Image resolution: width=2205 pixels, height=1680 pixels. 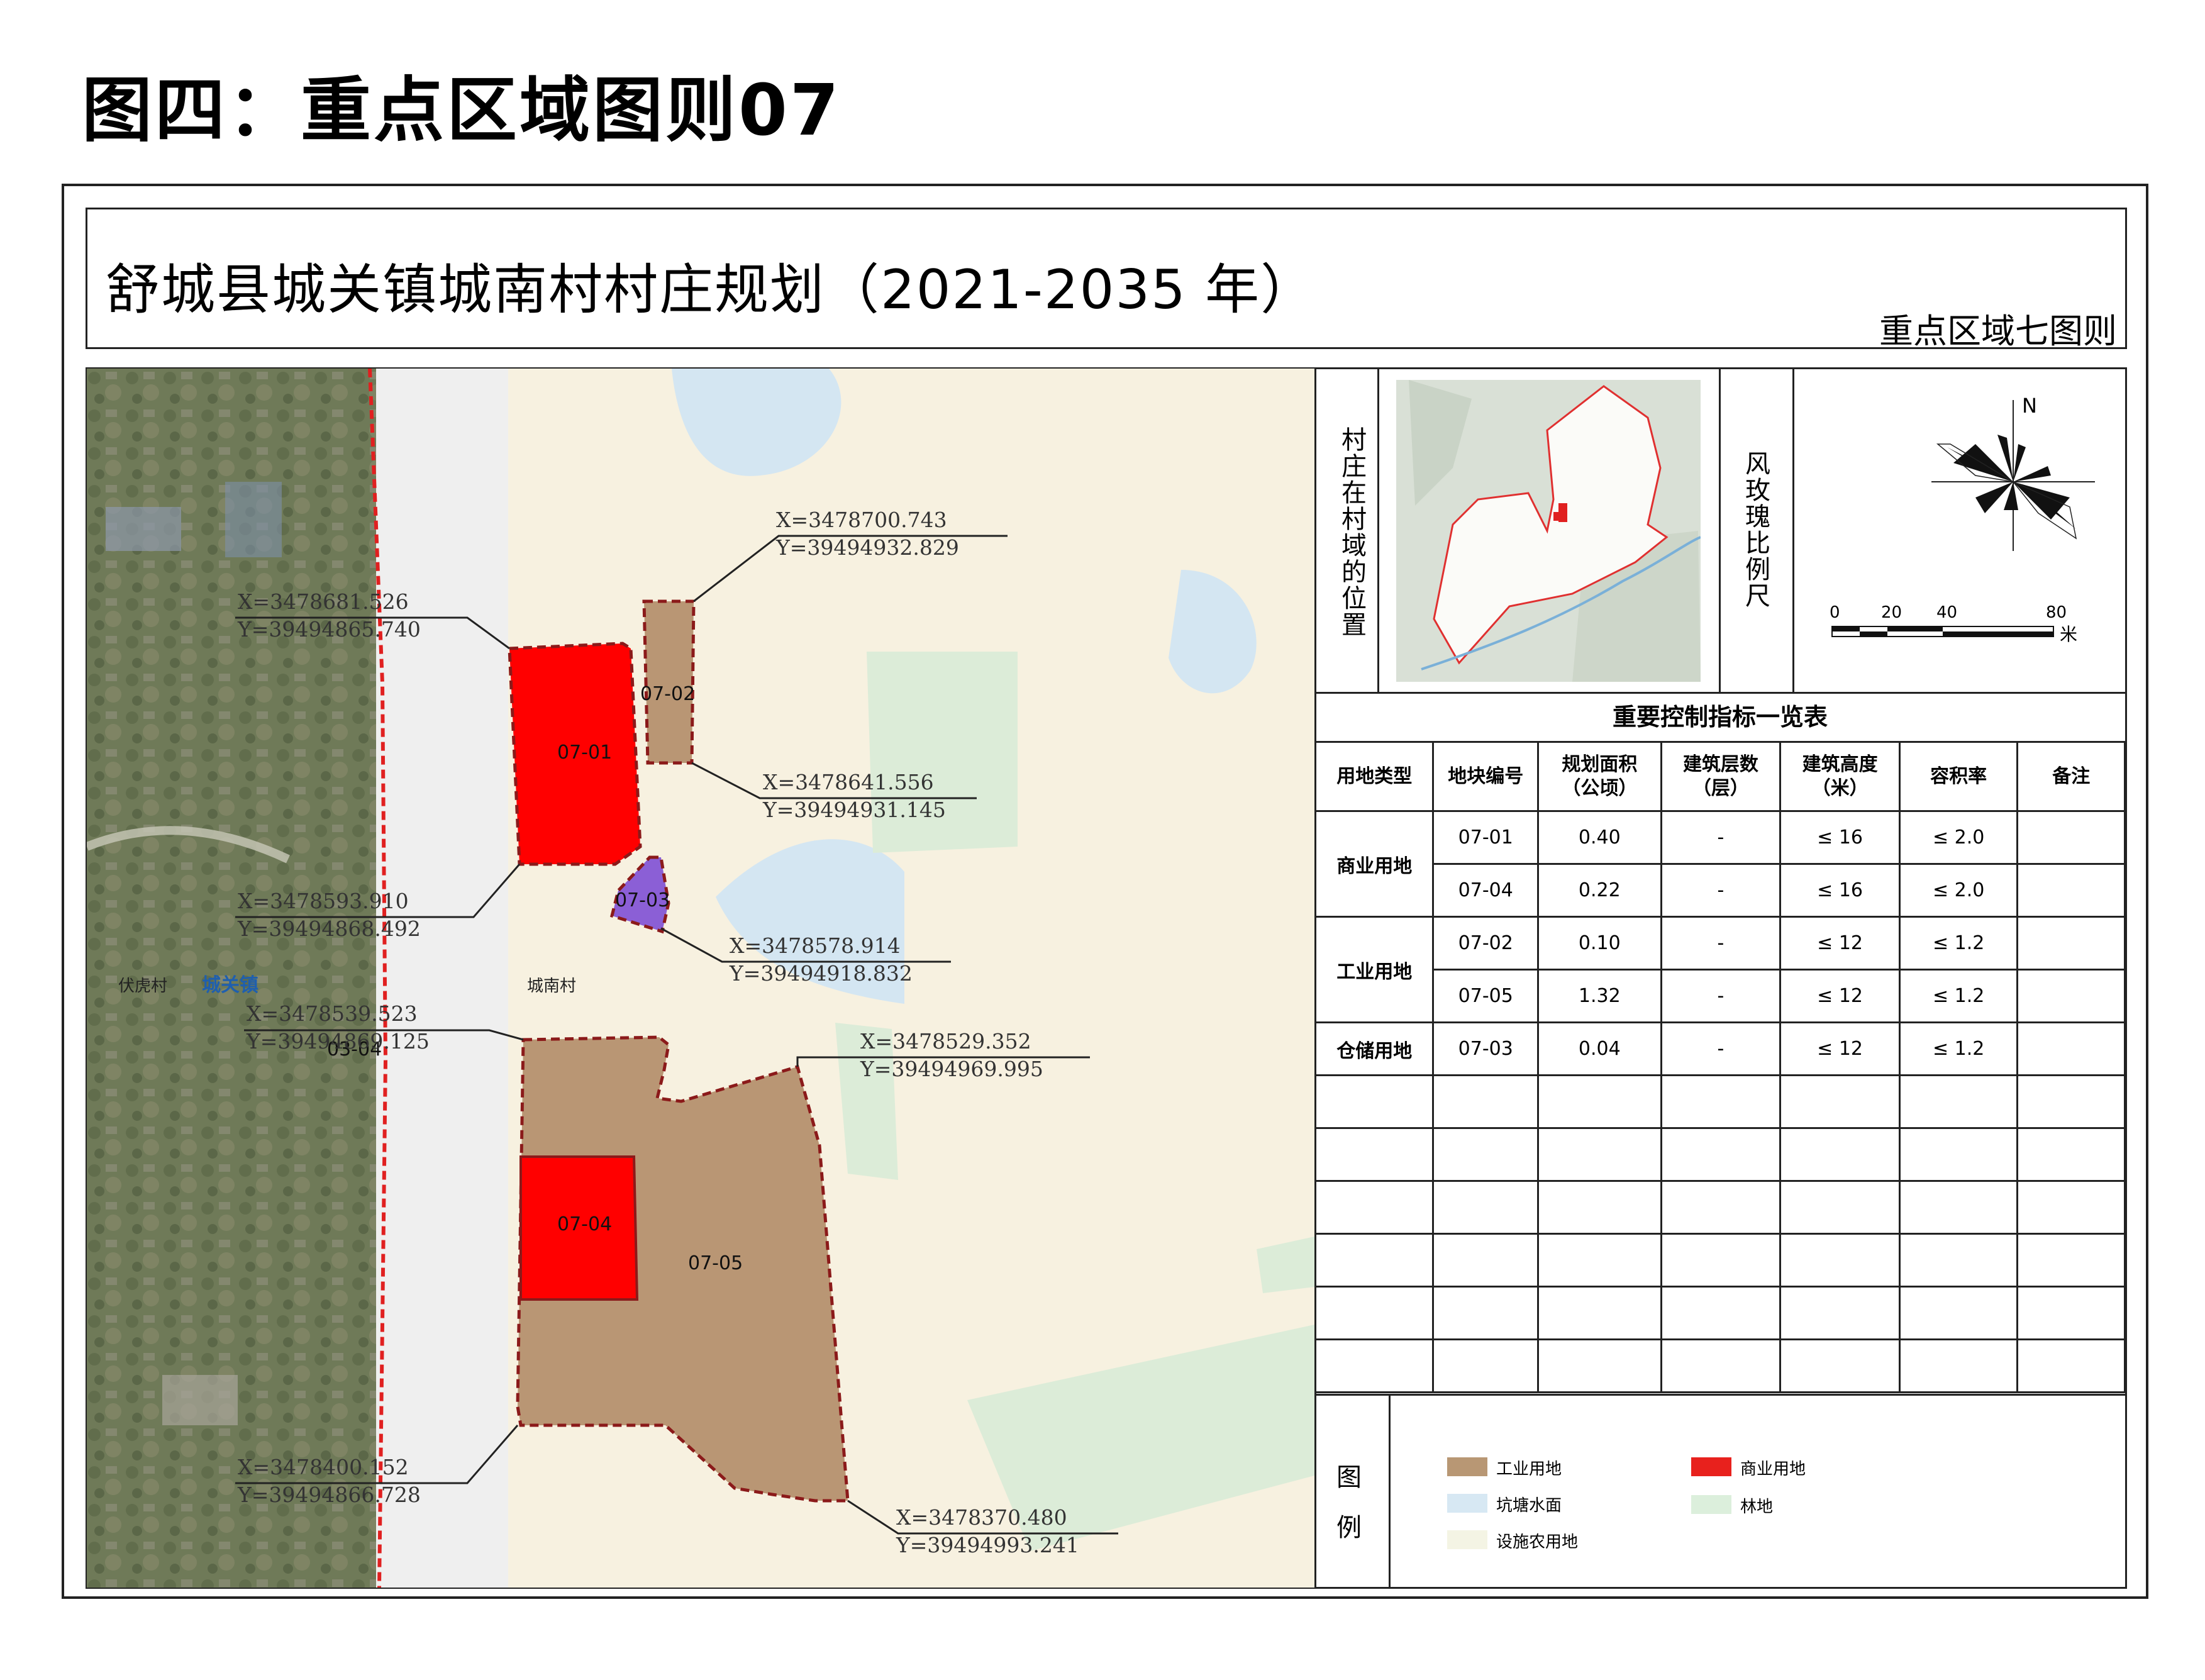 I want to click on table-header-cell: 地块编号, so click(x=1486, y=776).